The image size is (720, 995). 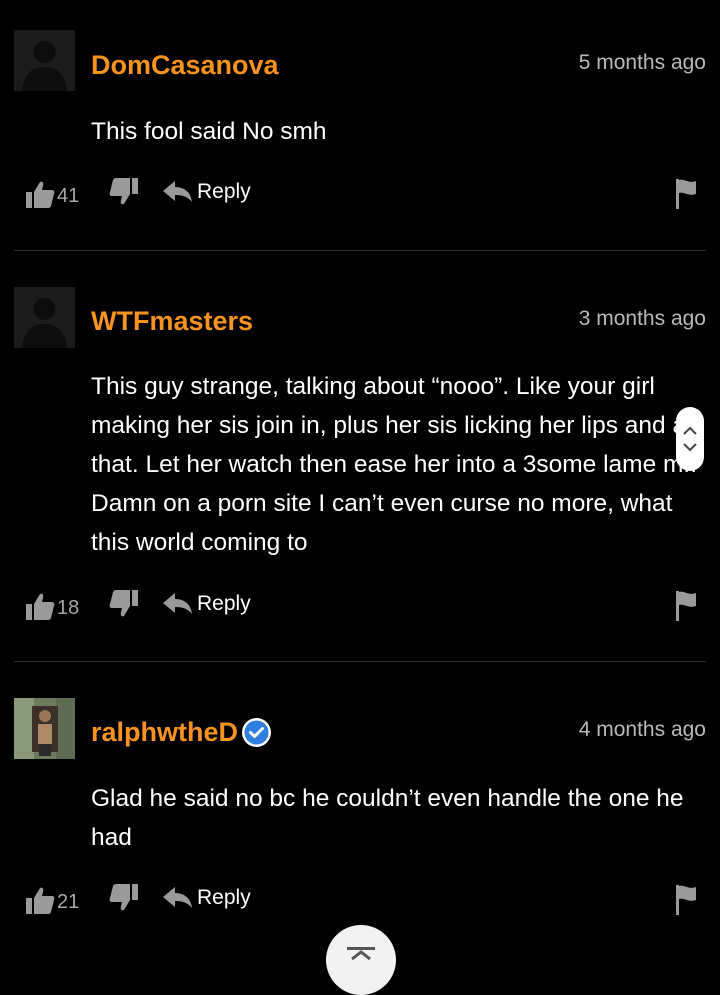 I want to click on scroll-to-top-button, so click(x=361, y=960).